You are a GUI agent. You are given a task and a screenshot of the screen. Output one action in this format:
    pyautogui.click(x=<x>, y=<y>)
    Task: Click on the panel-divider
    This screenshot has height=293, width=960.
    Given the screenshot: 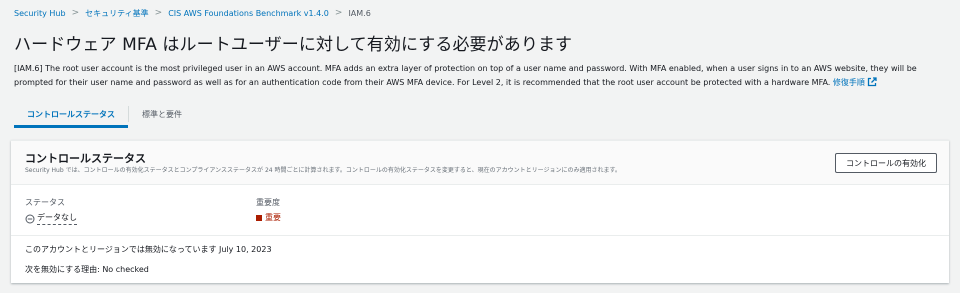 What is the action you would take?
    pyautogui.click(x=480, y=235)
    